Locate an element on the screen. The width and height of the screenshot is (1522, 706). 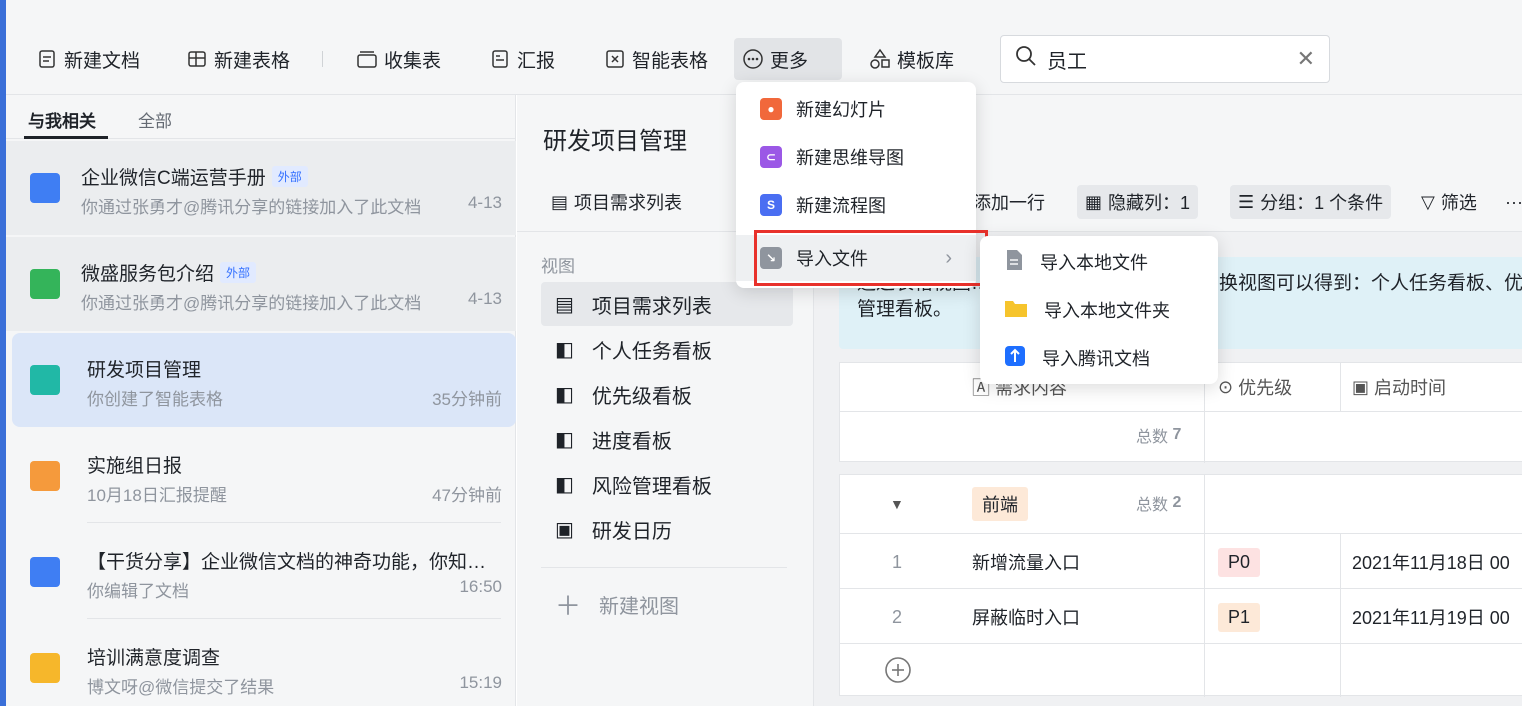
total-count: 总数 7 is located at coordinates (1159, 436).